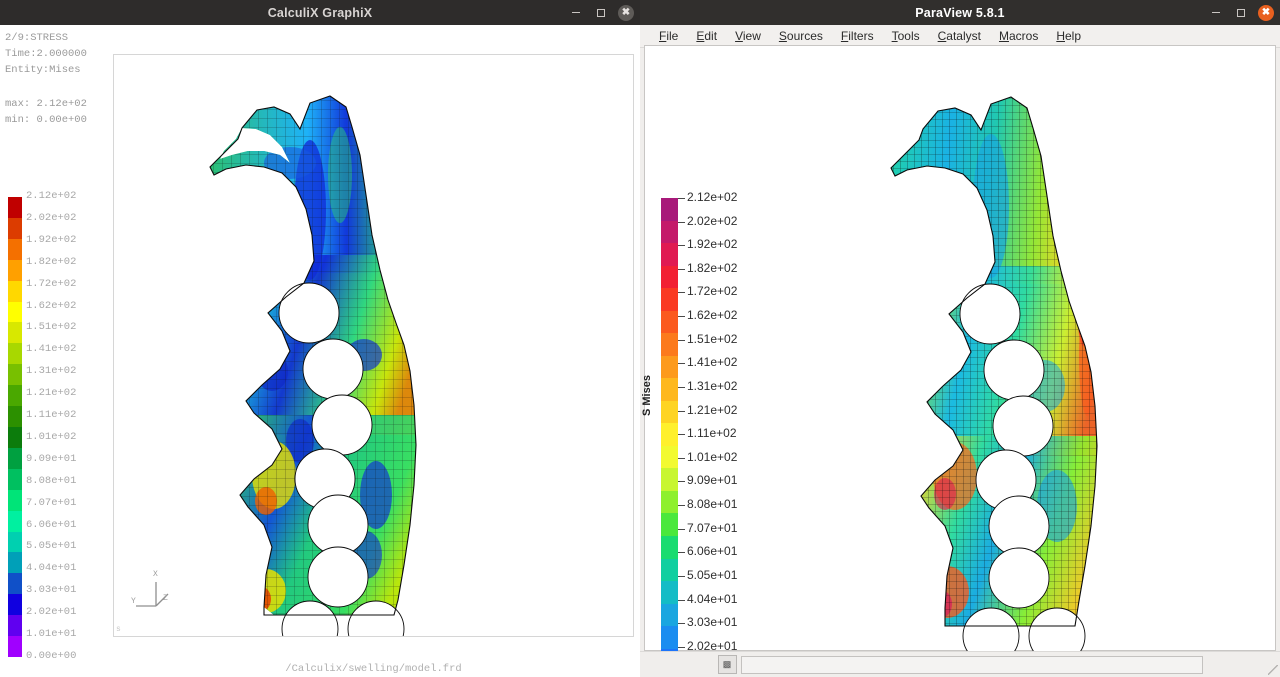 The width and height of the screenshot is (1280, 677). What do you see at coordinates (971, 664) in the screenshot?
I see `progress-bar` at bounding box center [971, 664].